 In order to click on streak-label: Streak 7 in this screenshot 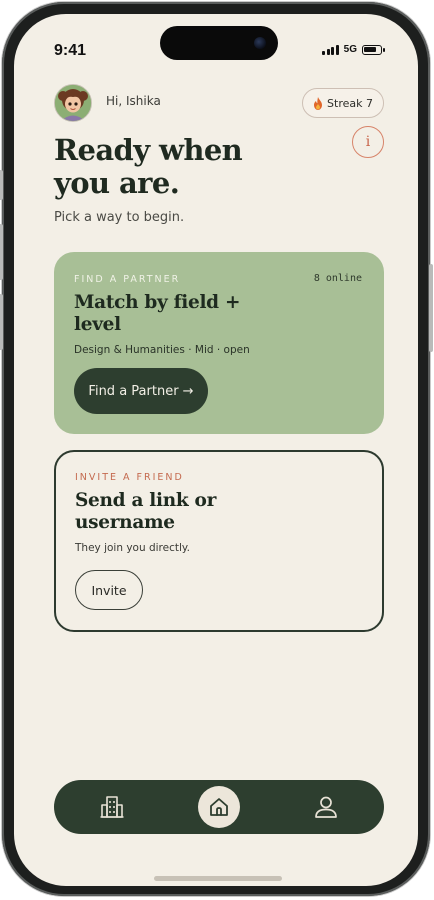, I will do `click(350, 103)`.